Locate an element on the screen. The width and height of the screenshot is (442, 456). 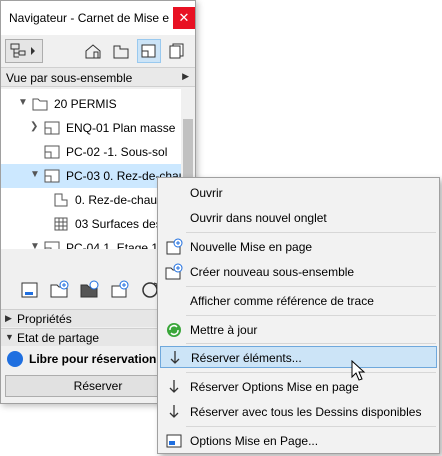
drawing-icon is located at coordinates (61, 200).